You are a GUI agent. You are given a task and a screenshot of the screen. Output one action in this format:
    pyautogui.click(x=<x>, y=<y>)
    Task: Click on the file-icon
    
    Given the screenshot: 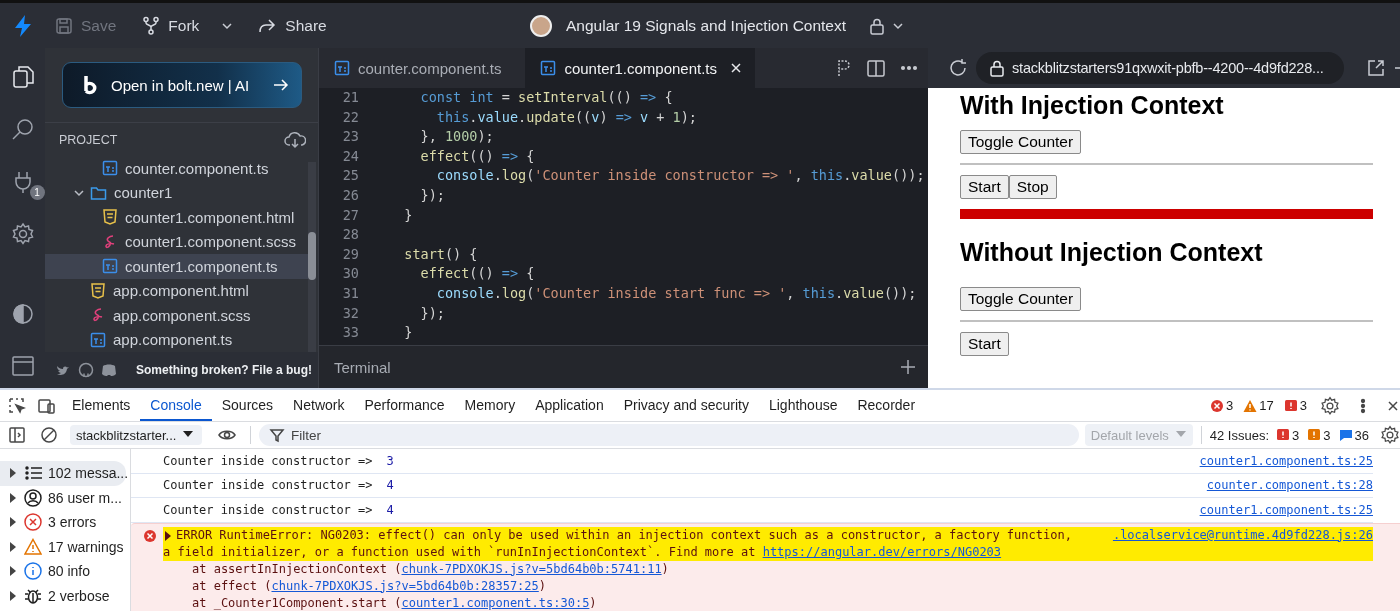 What is the action you would take?
    pyautogui.click(x=110, y=168)
    